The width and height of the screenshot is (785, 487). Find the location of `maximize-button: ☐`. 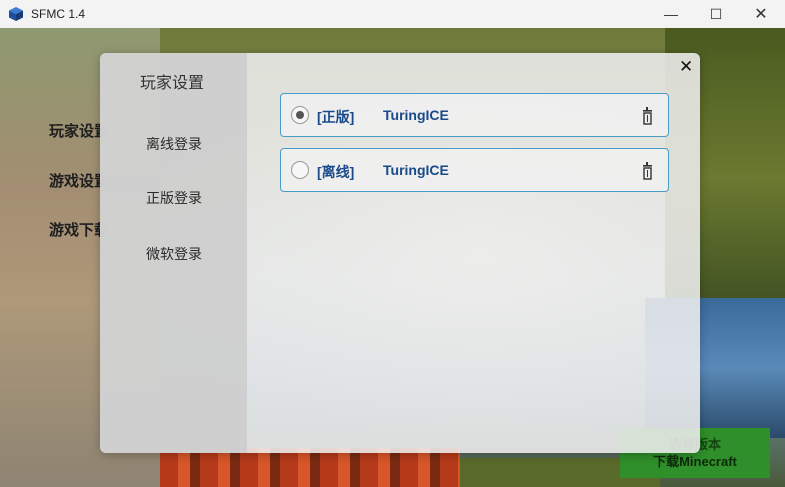

maximize-button: ☐ is located at coordinates (716, 14).